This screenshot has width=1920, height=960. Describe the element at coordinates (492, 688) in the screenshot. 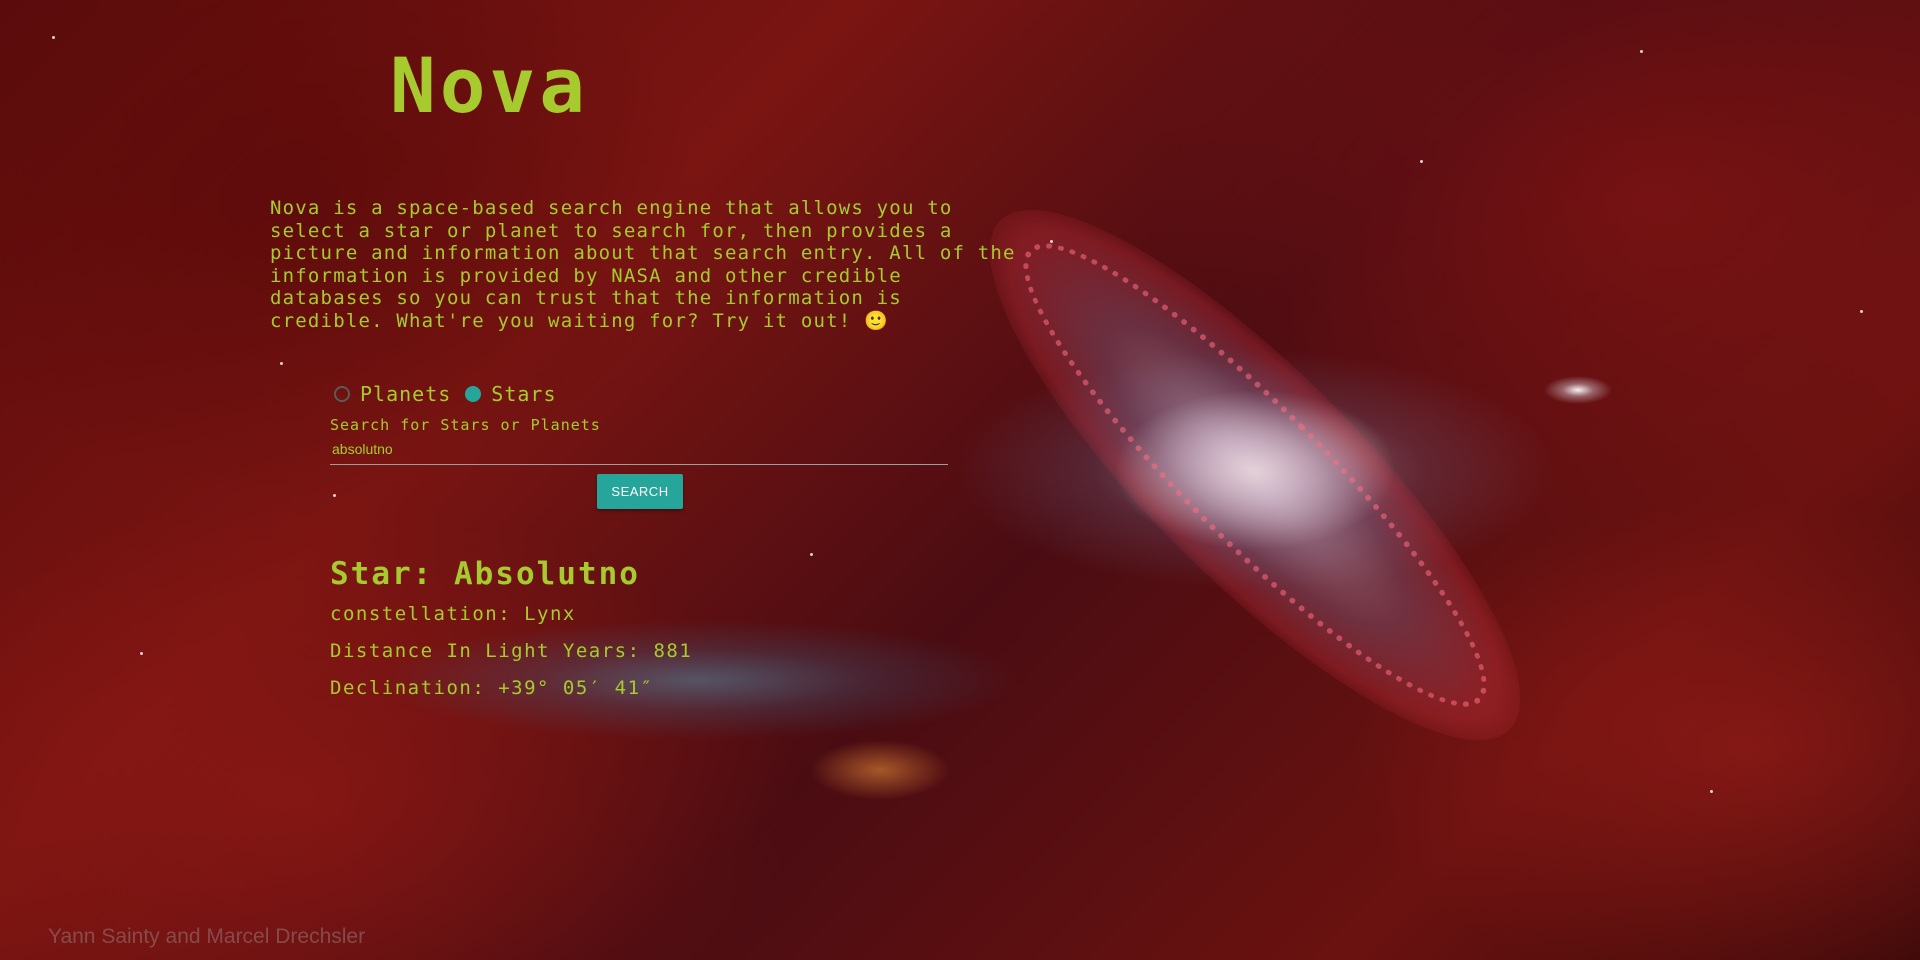

I see `result-declination: Declination: +39° 05′ 41″` at that location.